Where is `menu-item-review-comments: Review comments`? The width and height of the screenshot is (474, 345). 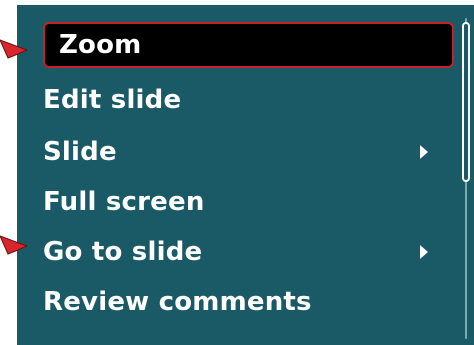
menu-item-review-comments: Review comments is located at coordinates (238, 302).